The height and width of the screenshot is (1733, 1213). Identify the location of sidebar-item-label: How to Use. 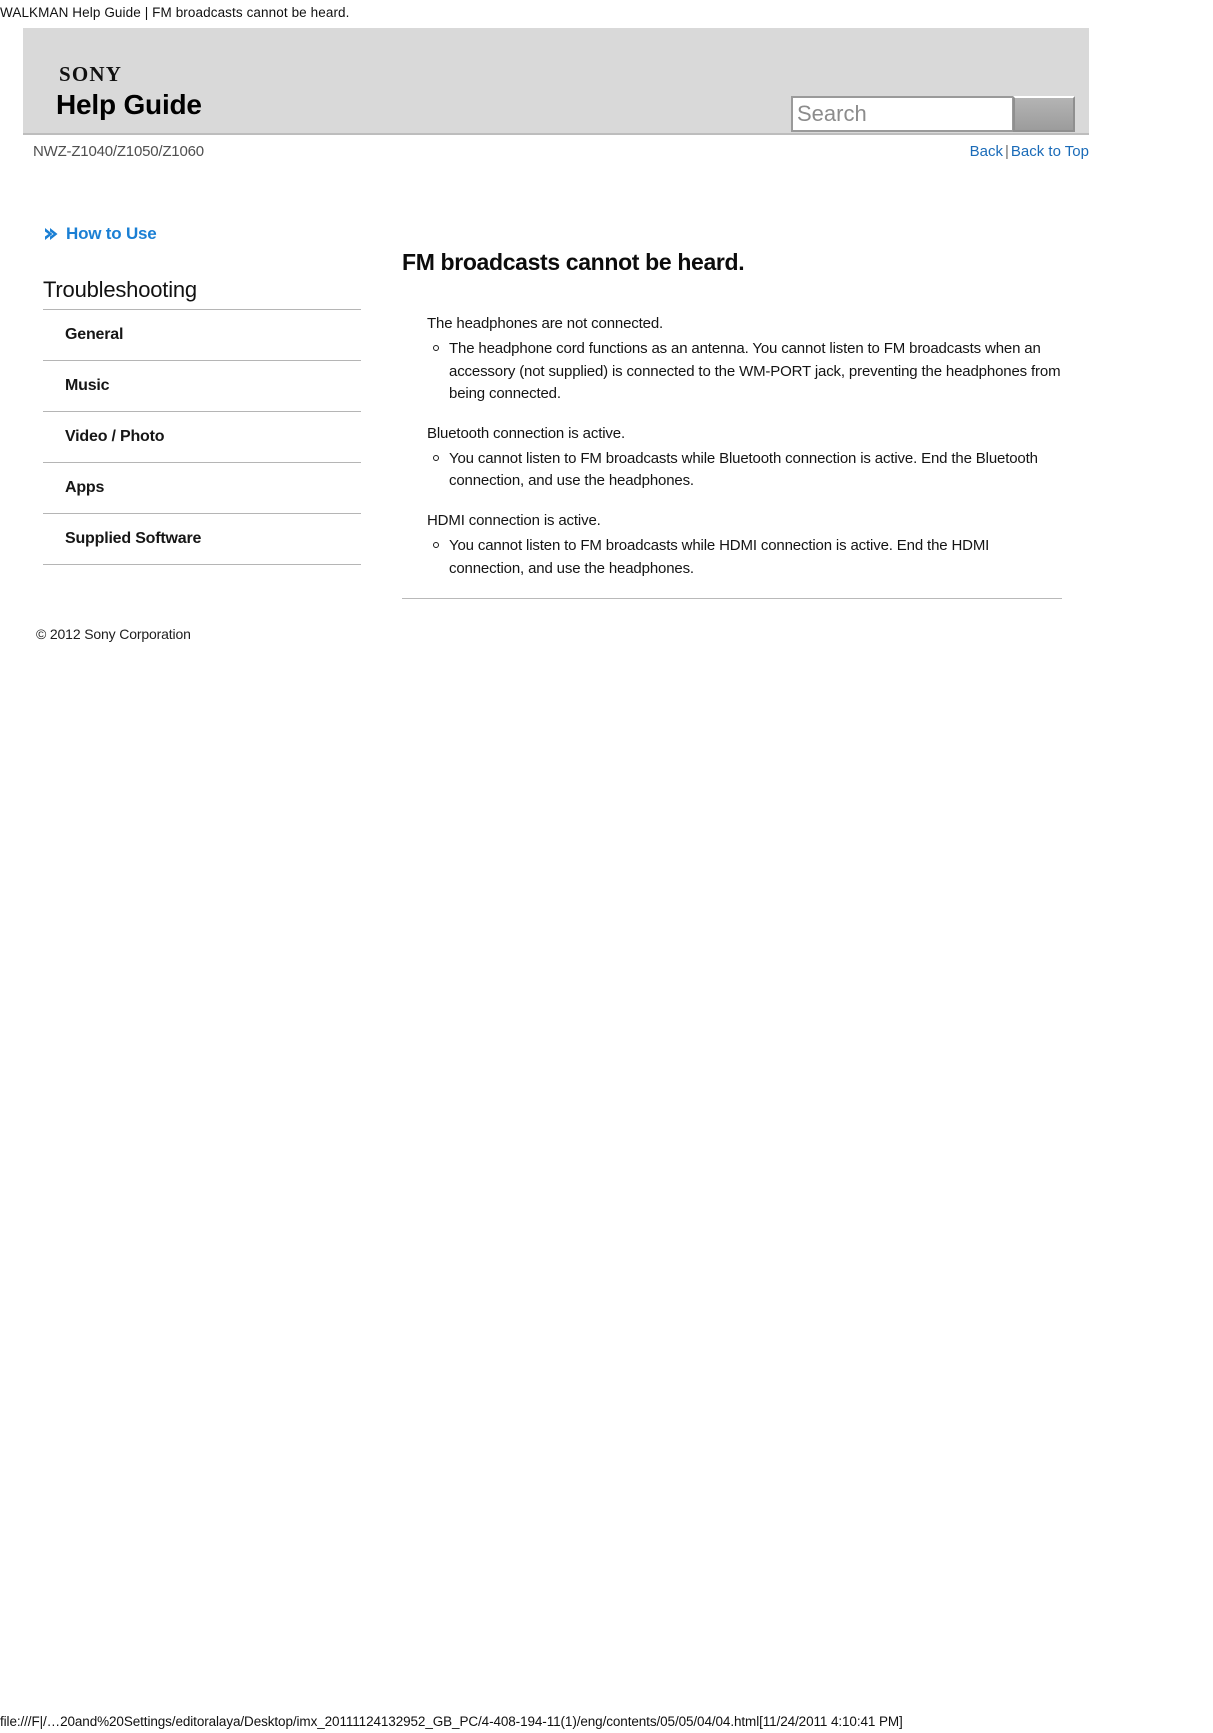
(111, 233).